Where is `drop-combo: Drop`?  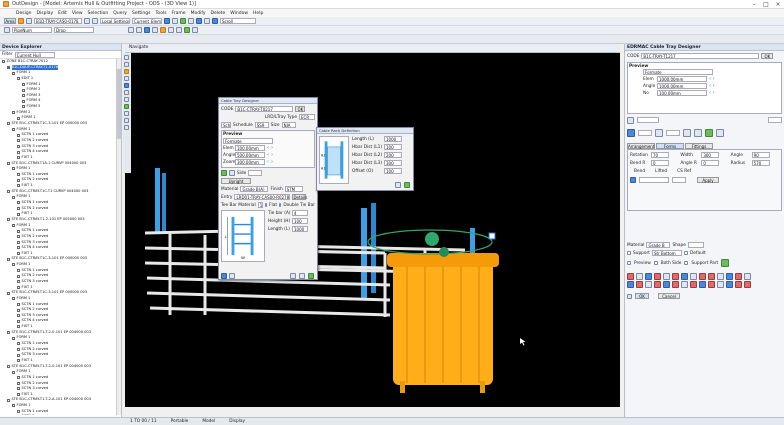
drop-combo: Drop is located at coordinates (74, 30).